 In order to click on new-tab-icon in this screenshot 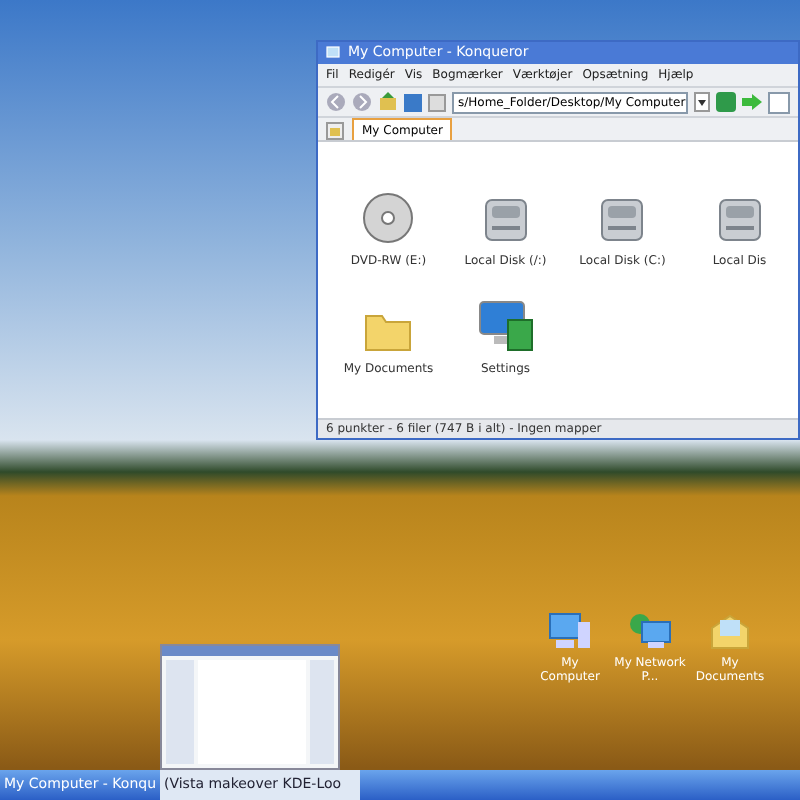, I will do `click(335, 131)`.